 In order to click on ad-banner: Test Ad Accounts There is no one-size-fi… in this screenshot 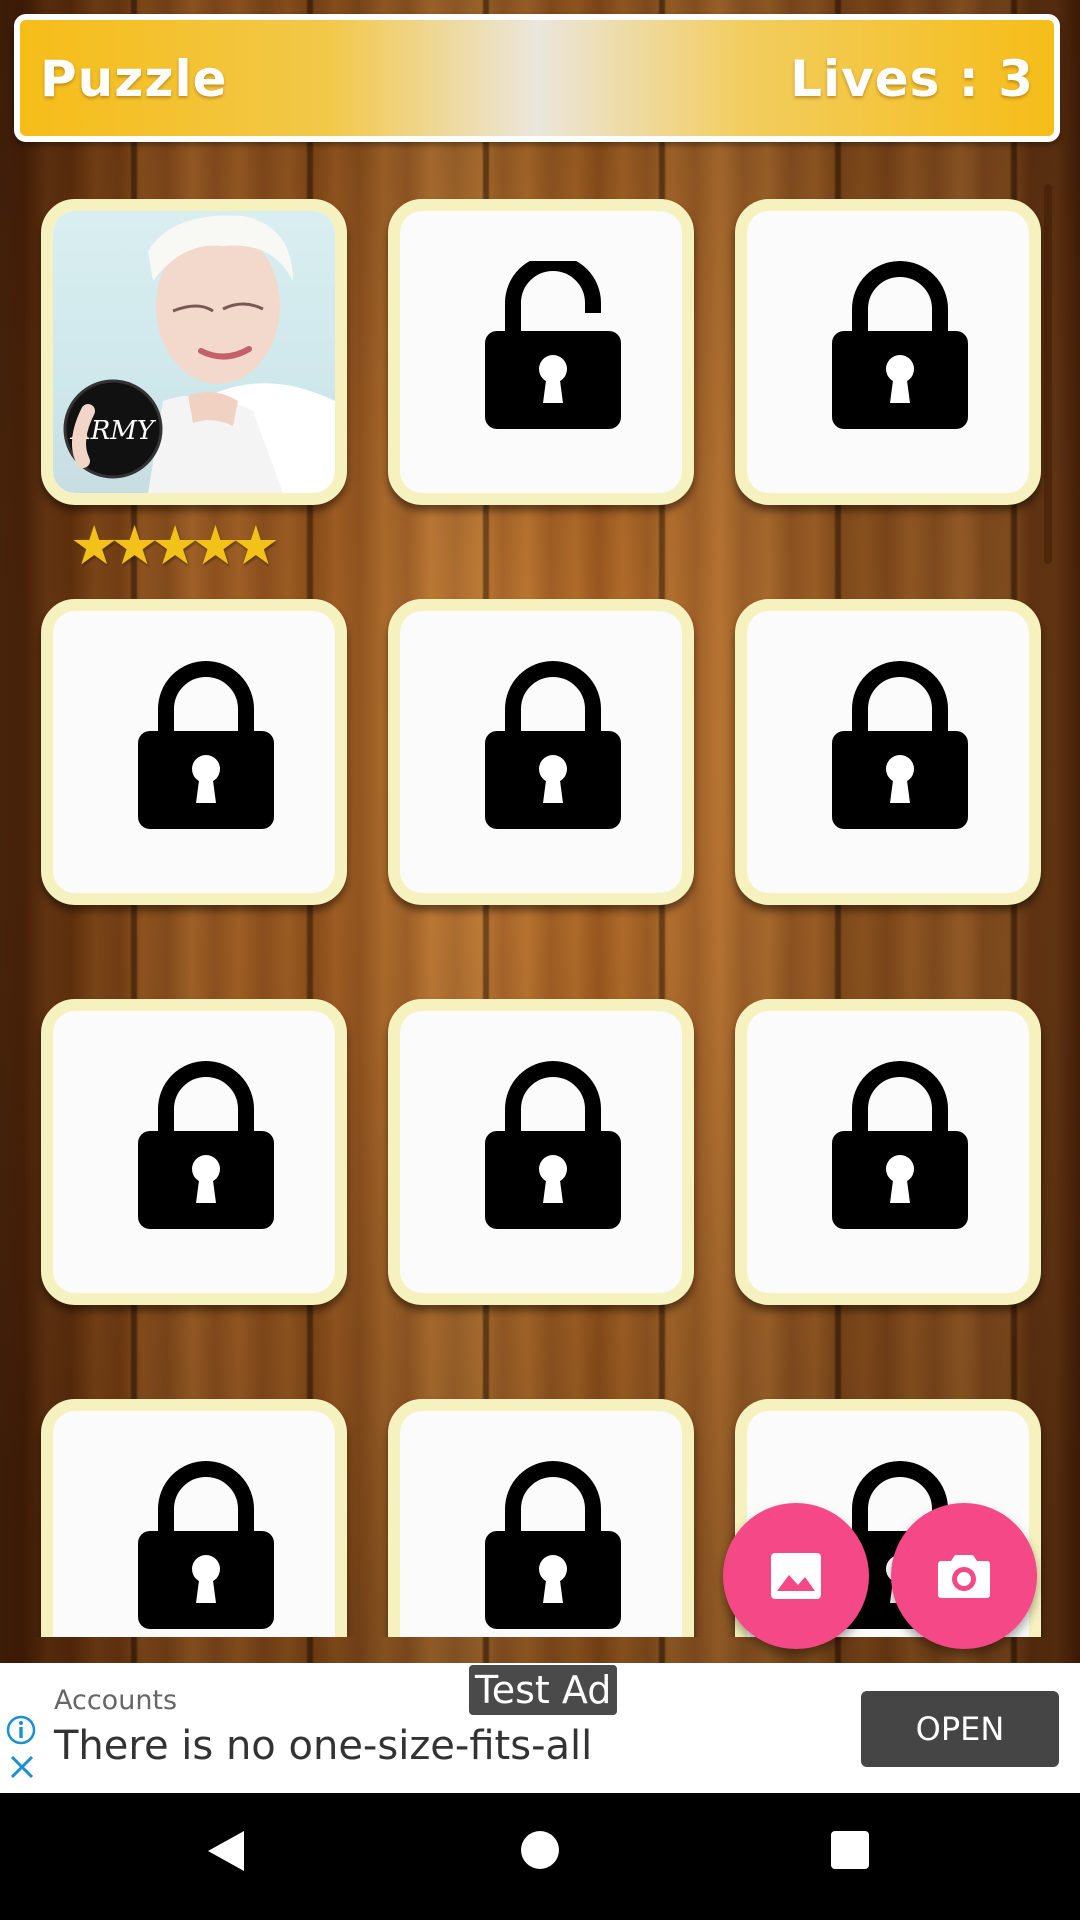, I will do `click(540, 1728)`.